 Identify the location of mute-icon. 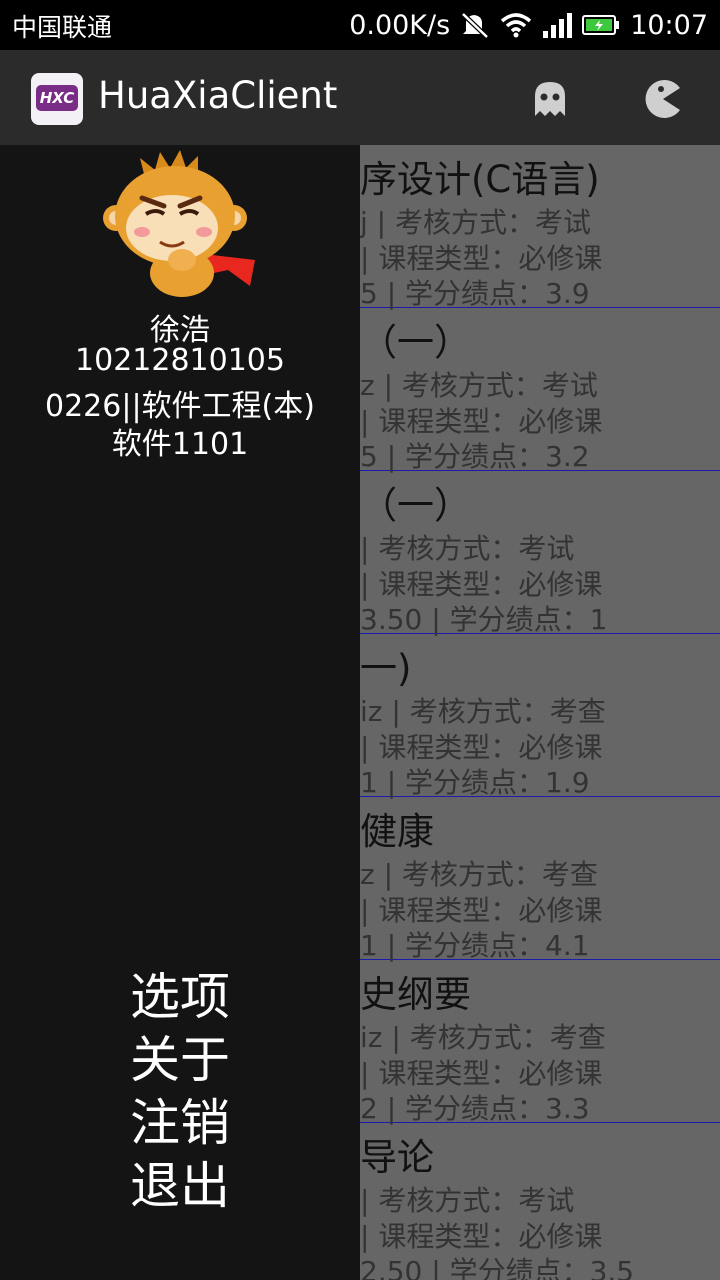
(475, 25).